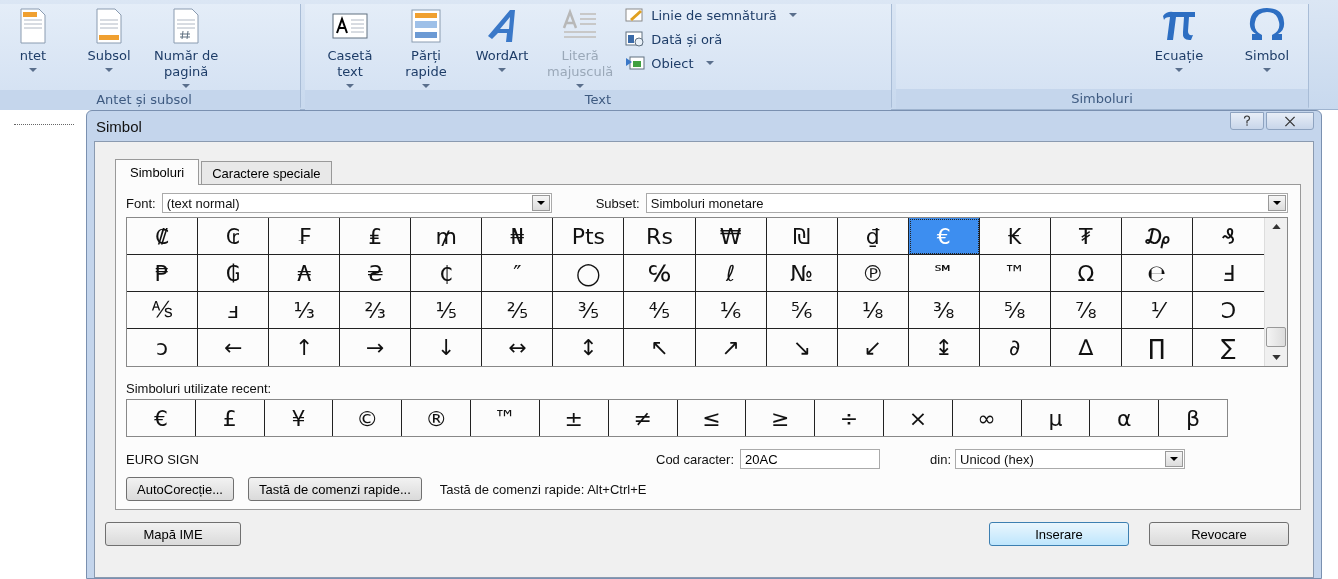  I want to click on recent-symbol: β, so click(1193, 418).